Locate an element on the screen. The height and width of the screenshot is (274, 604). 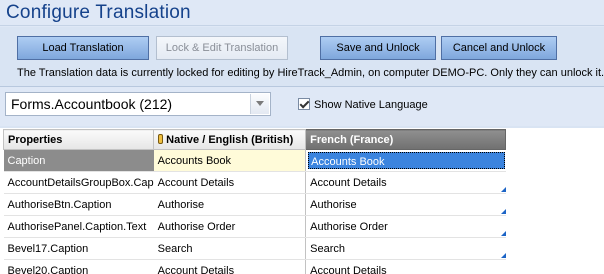
header-label: Properties is located at coordinates (35, 139).